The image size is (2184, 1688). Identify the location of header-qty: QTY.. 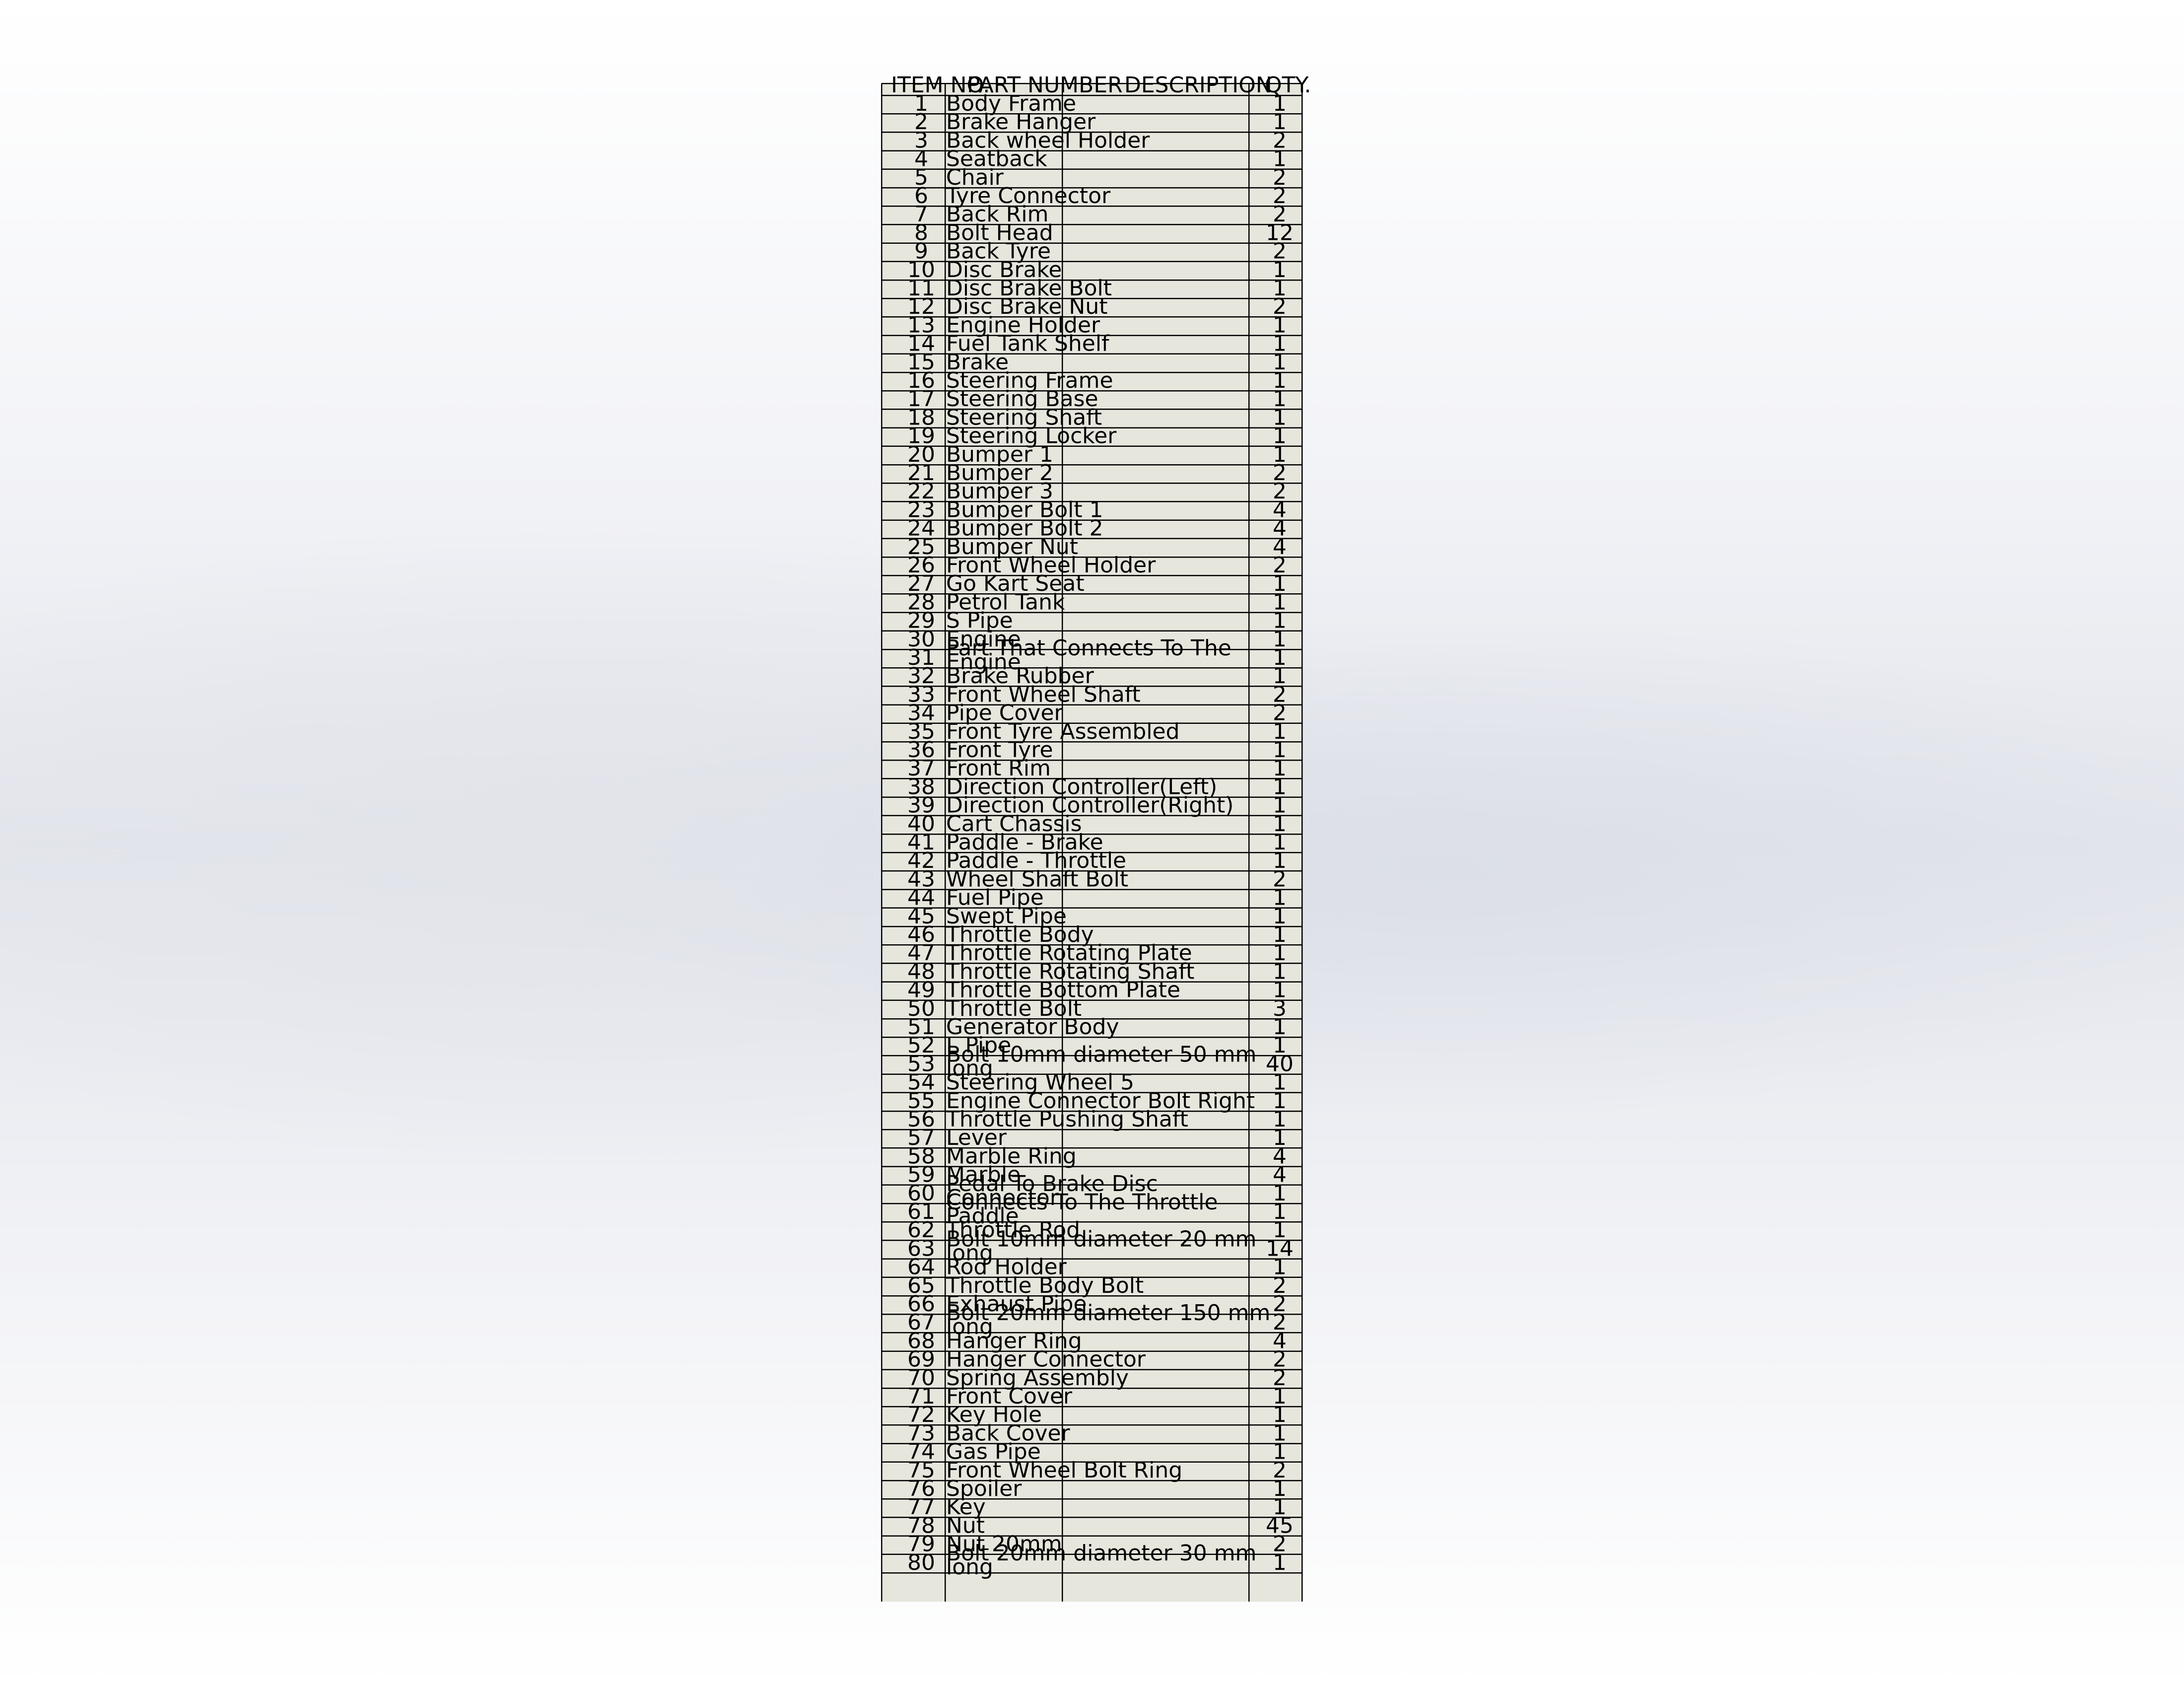
(1288, 85).